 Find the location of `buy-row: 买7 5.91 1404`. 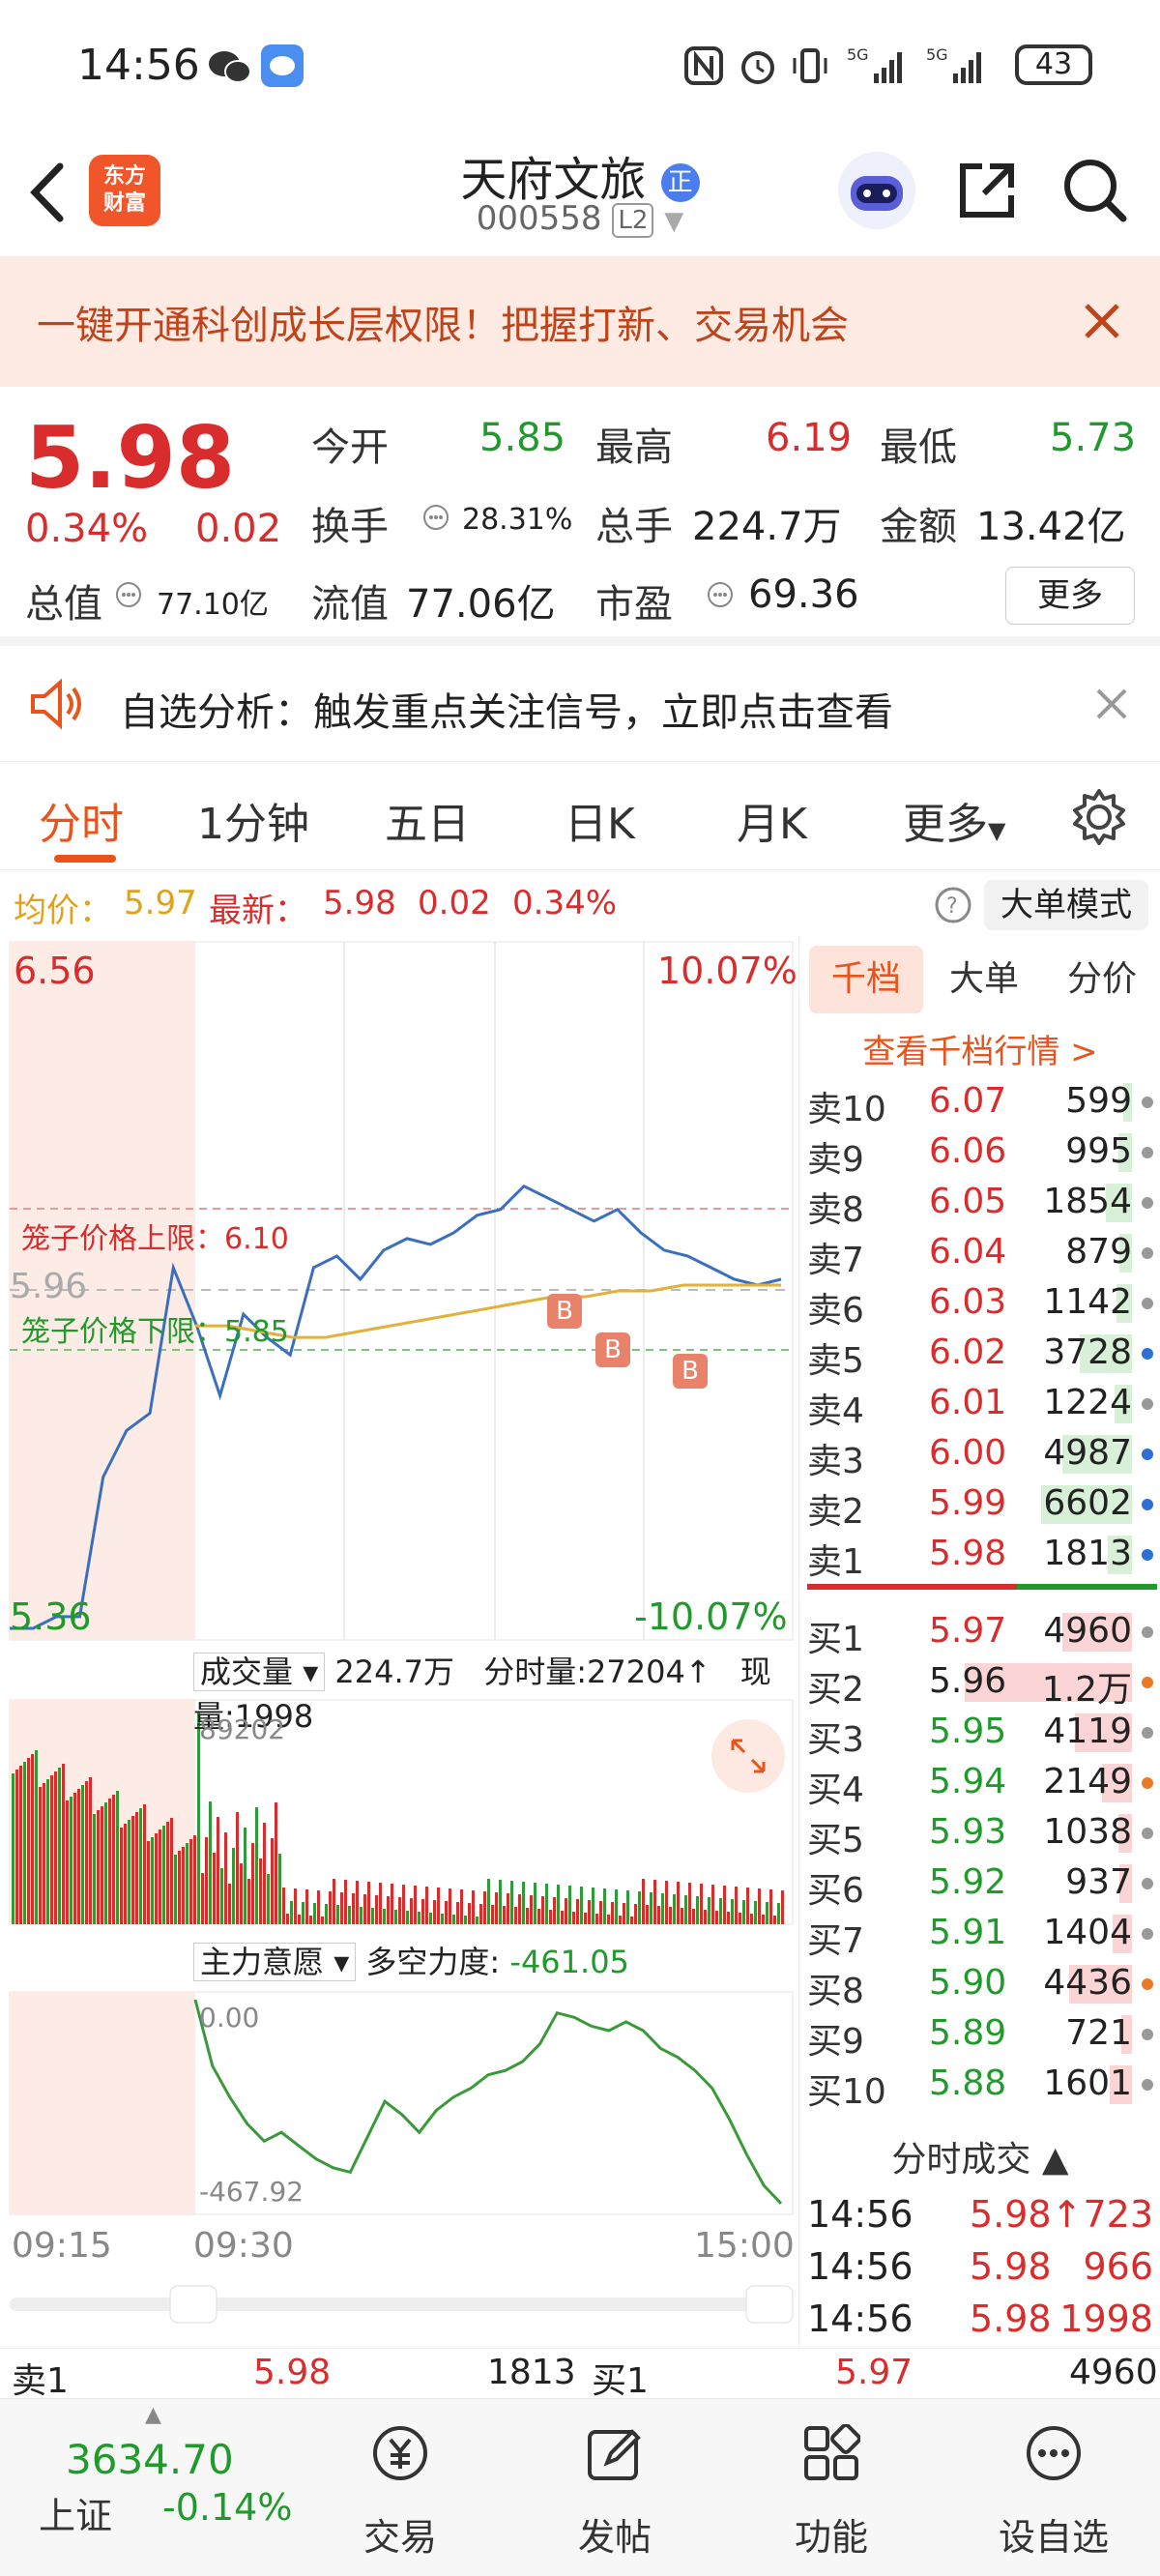

buy-row: 买7 5.91 1404 is located at coordinates (980, 1935).